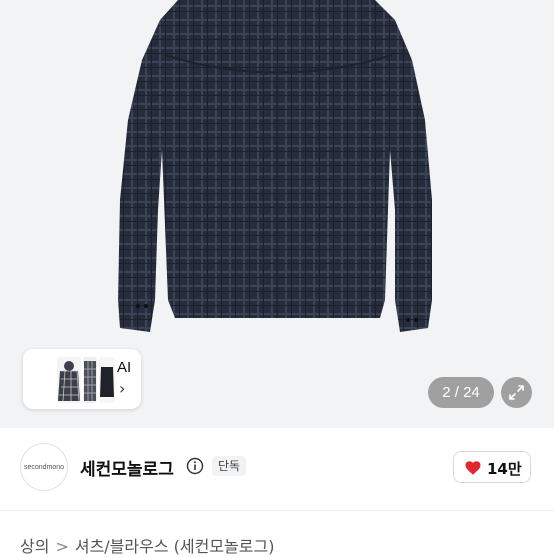 The image size is (554, 557). Describe the element at coordinates (229, 466) in the screenshot. I see `exclusive-badge: 단독` at that location.